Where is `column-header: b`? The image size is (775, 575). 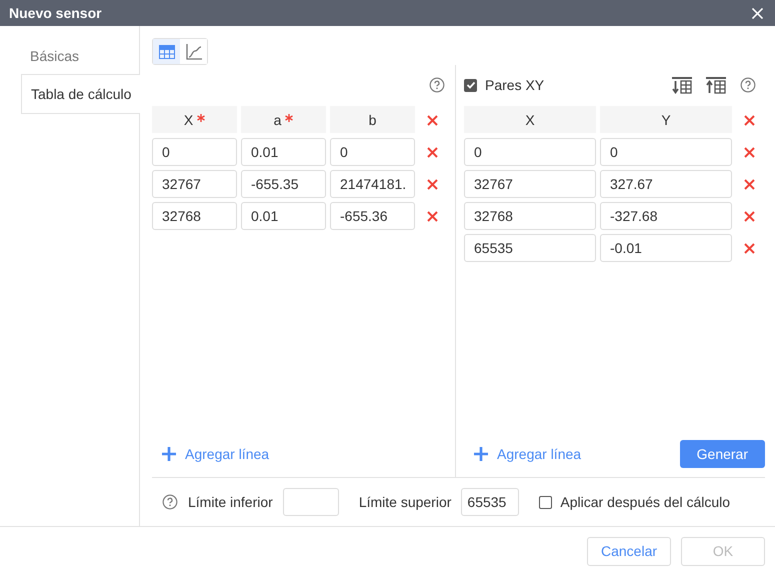
column-header: b is located at coordinates (372, 119).